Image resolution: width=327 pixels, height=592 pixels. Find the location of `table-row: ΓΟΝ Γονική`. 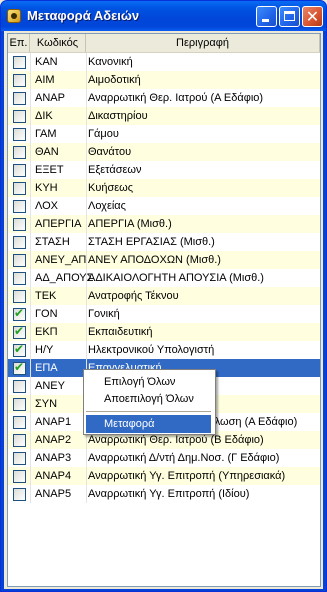

table-row: ΓΟΝ Γονική is located at coordinates (164, 314).